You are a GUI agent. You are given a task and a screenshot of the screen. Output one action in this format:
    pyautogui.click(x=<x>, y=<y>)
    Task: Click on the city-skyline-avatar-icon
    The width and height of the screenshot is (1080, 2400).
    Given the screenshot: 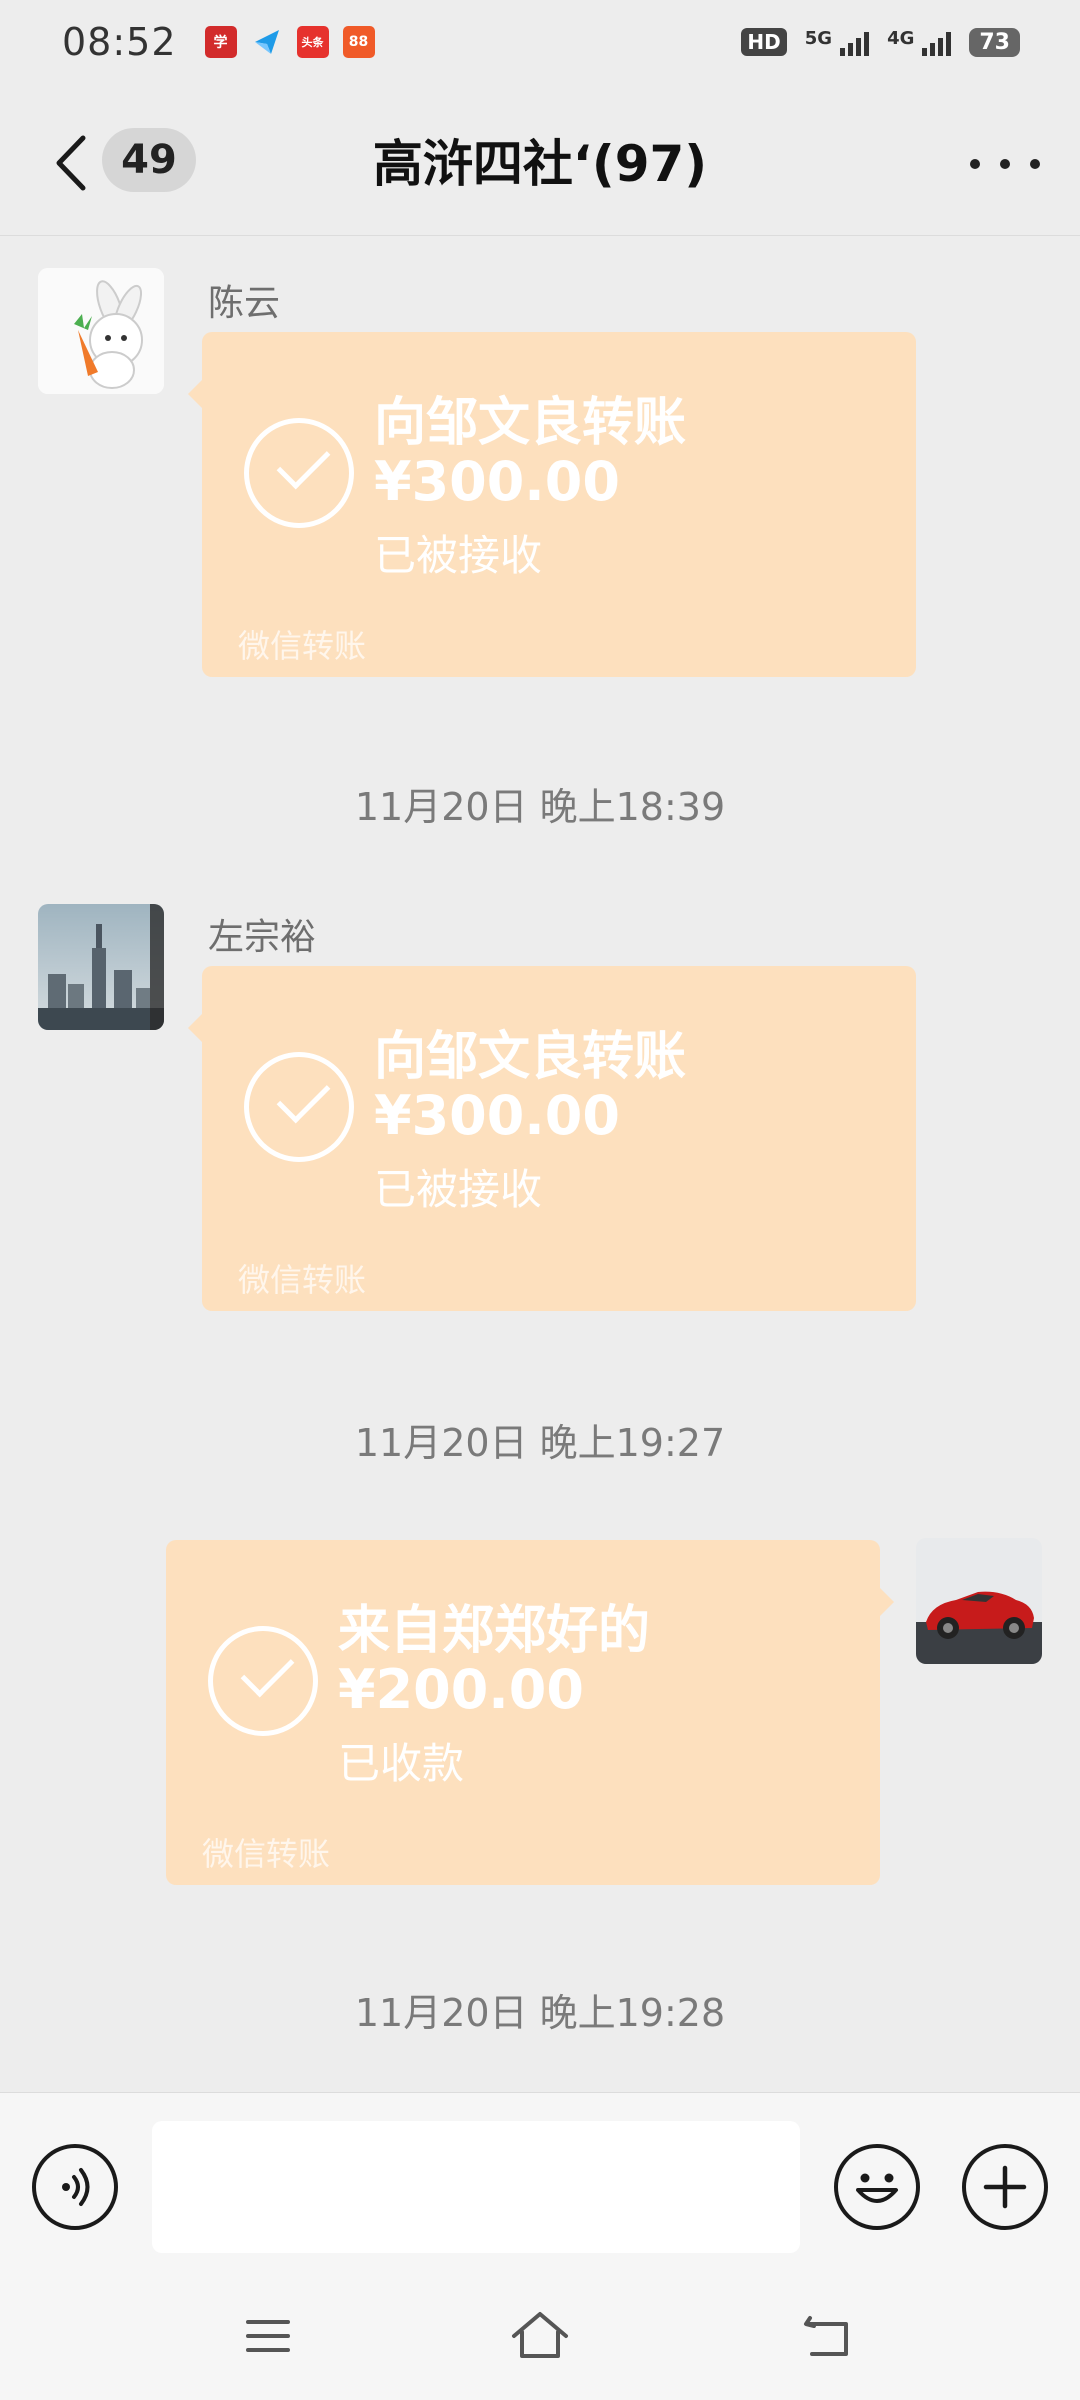 What is the action you would take?
    pyautogui.click(x=101, y=967)
    